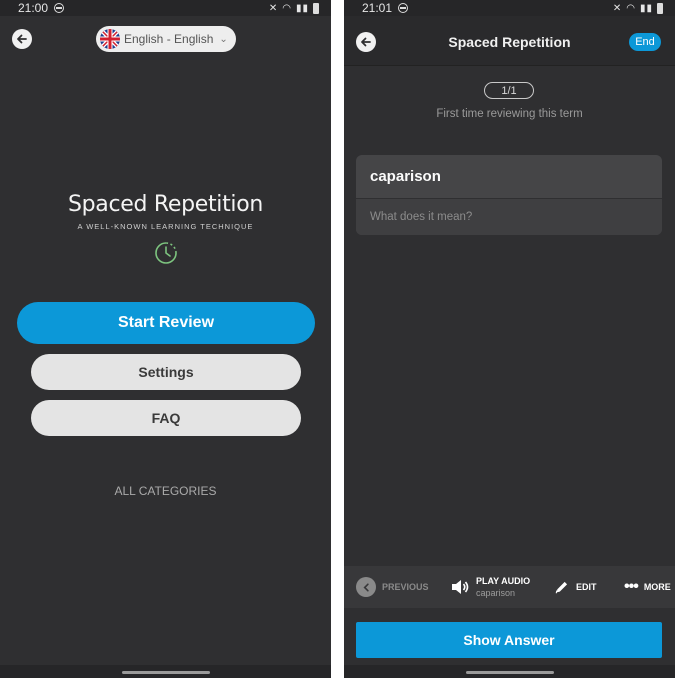  Describe the element at coordinates (586, 587) in the screenshot. I see `edit-label: EDIT` at that location.